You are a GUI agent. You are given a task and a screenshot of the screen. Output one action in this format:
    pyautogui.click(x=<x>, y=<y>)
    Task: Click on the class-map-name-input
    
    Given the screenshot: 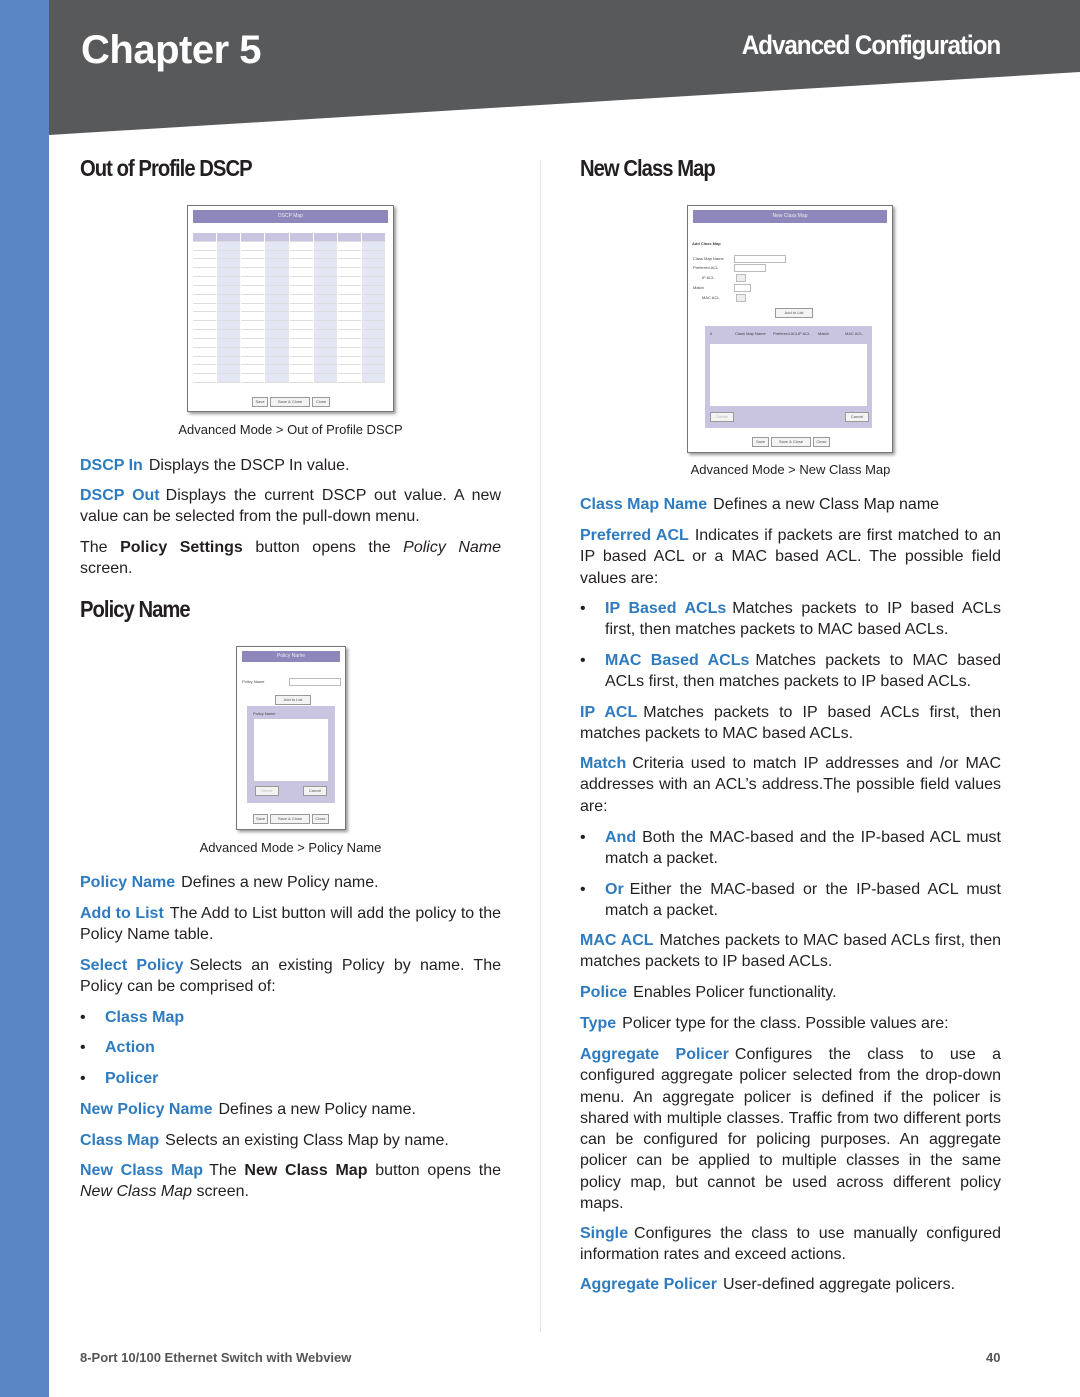 What is the action you would take?
    pyautogui.click(x=760, y=259)
    